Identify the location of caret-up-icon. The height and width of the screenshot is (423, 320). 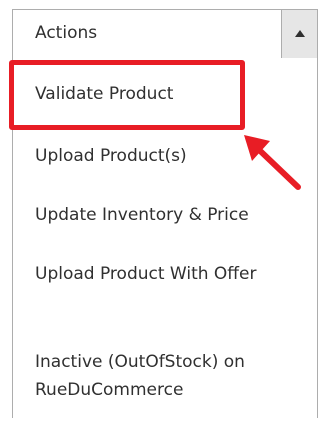
(300, 33).